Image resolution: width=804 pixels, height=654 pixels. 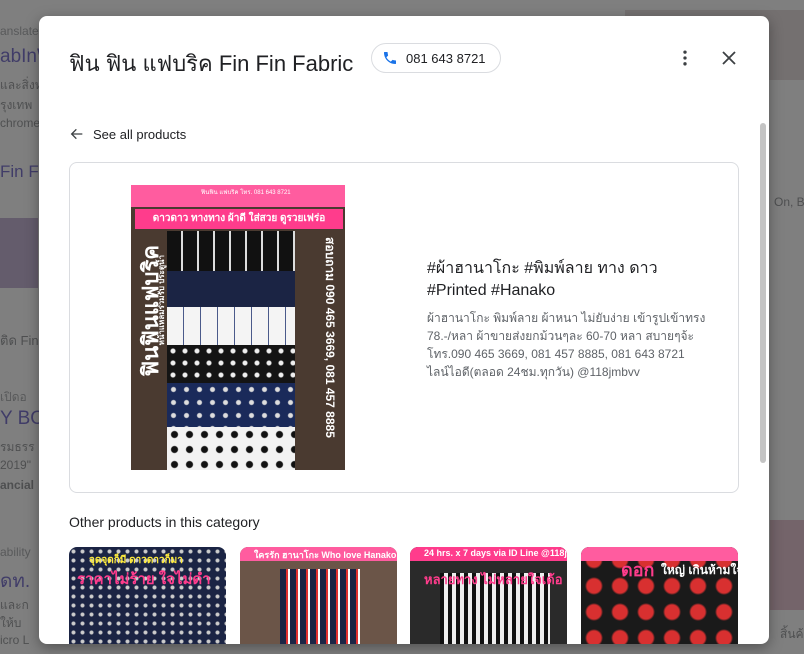 I want to click on thumbnail-text: ใครรัก ฮานาโกะ Who love Hanako, so click(x=325, y=555).